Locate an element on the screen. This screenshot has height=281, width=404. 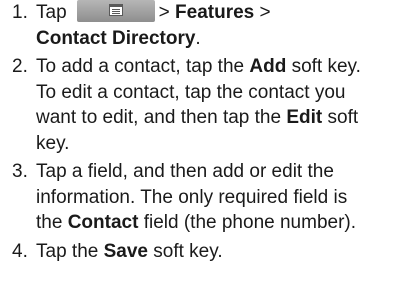
menu-icon is located at coordinates (115, 10).